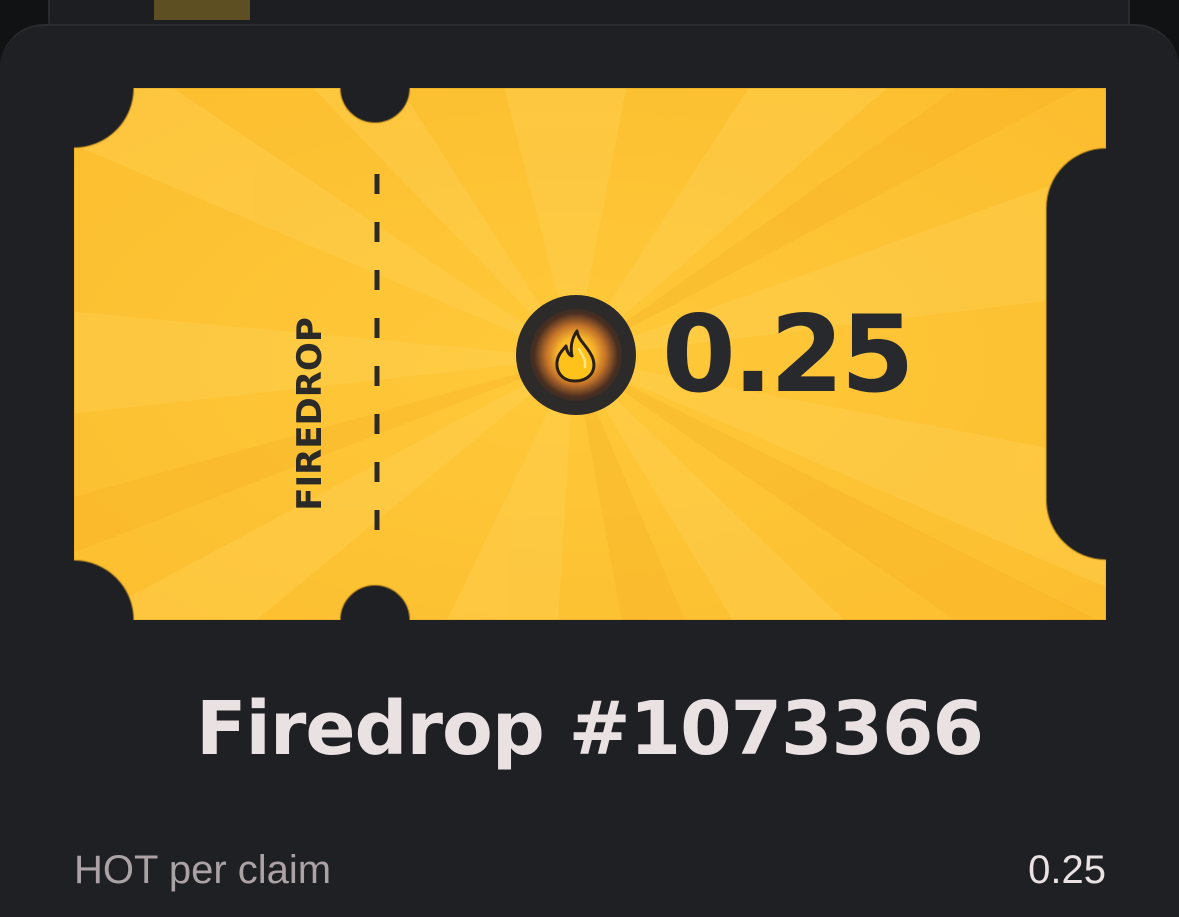 The width and height of the screenshot is (1179, 917). What do you see at coordinates (788, 354) in the screenshot?
I see `ticket-amount: 0.25` at bounding box center [788, 354].